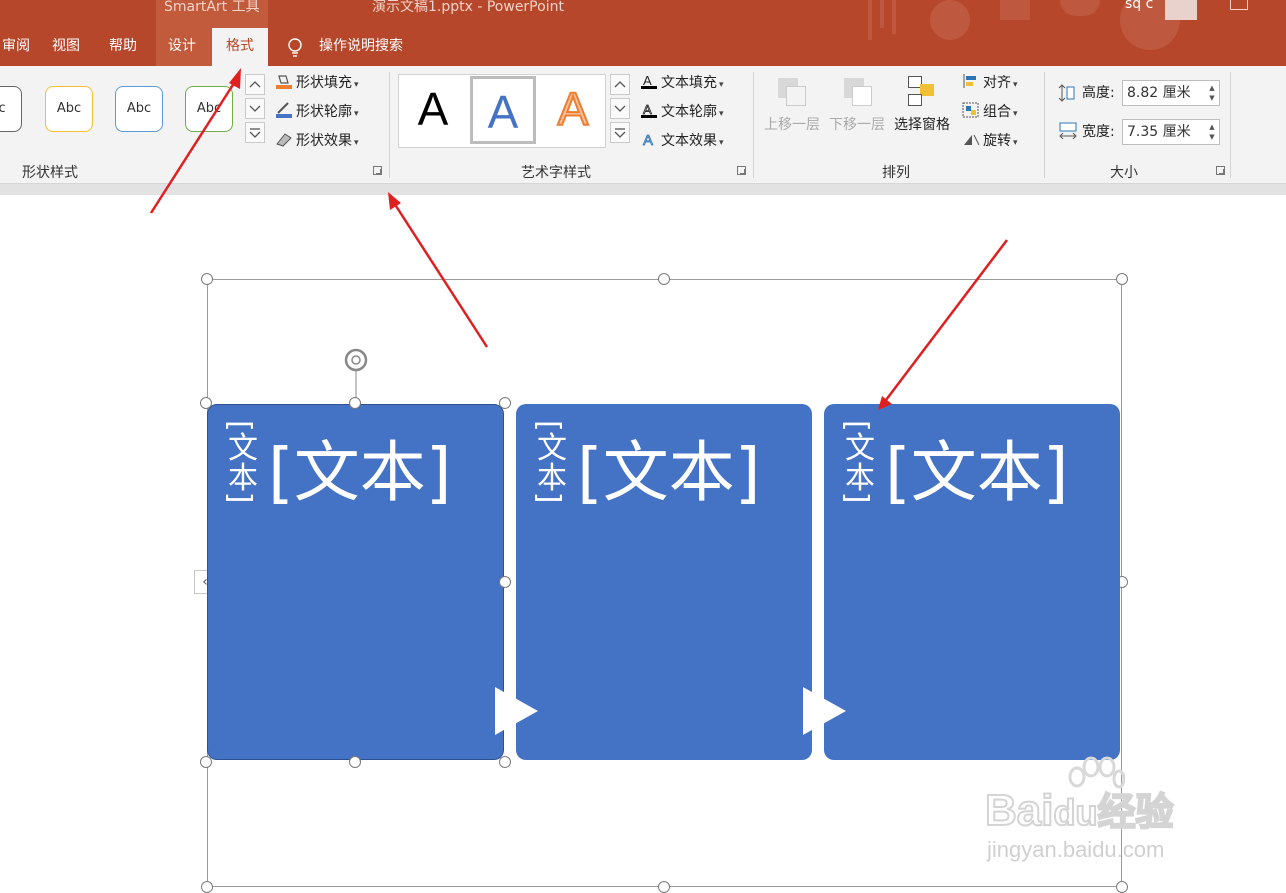 The height and width of the screenshot is (893, 1286). Describe the element at coordinates (360, 473) in the screenshot. I see `shape-1-text: [文本]` at that location.